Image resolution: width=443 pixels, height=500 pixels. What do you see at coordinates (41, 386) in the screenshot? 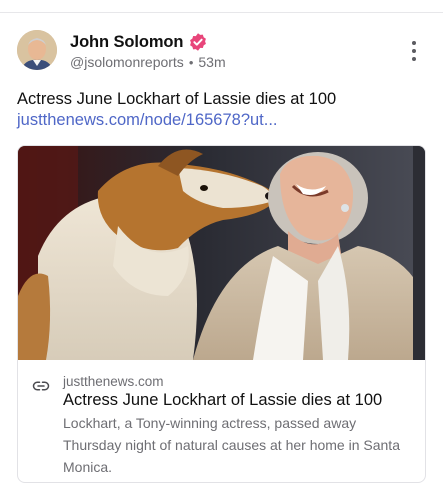
I see `link-icon` at bounding box center [41, 386].